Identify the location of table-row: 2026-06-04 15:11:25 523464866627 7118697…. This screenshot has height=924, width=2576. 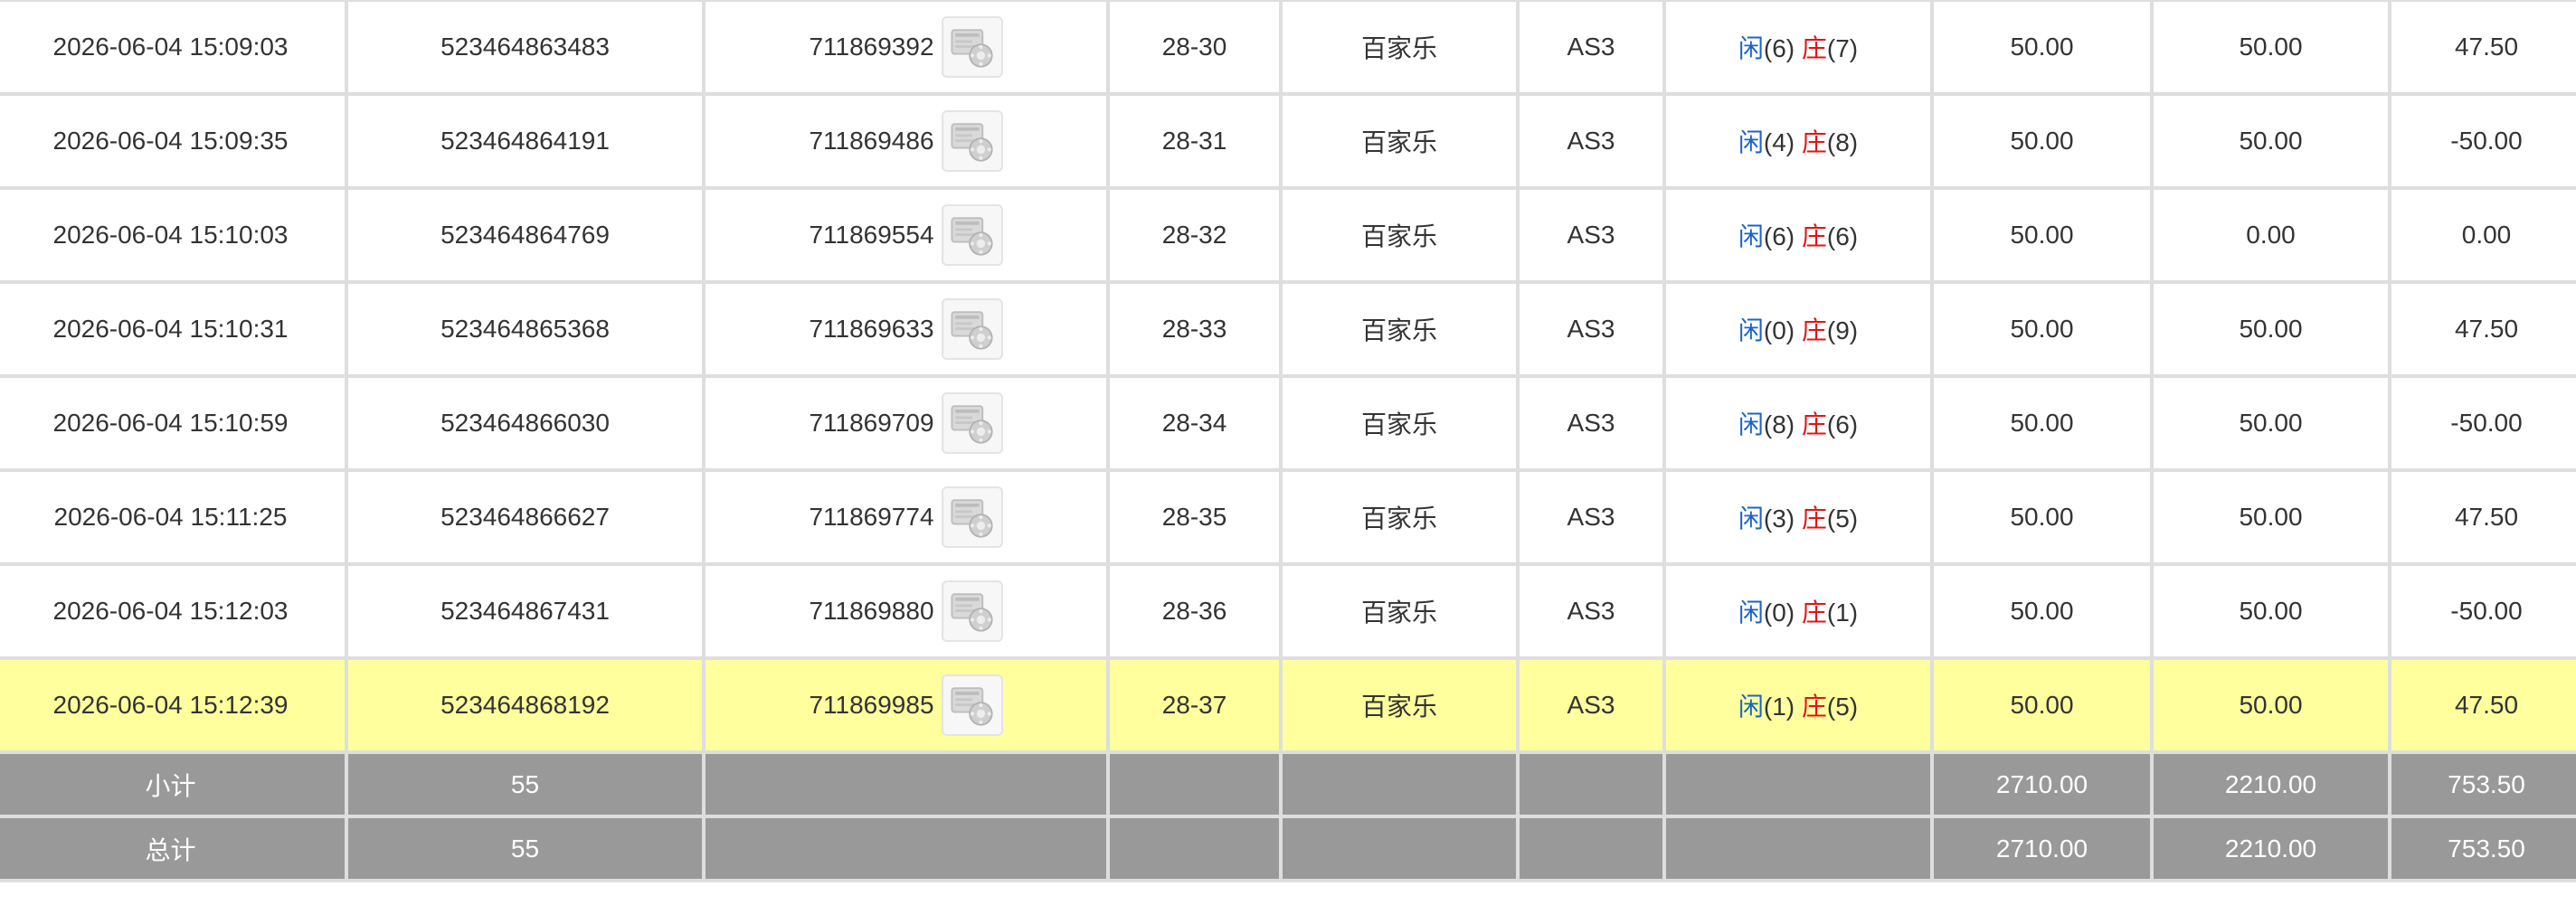
(1288, 517).